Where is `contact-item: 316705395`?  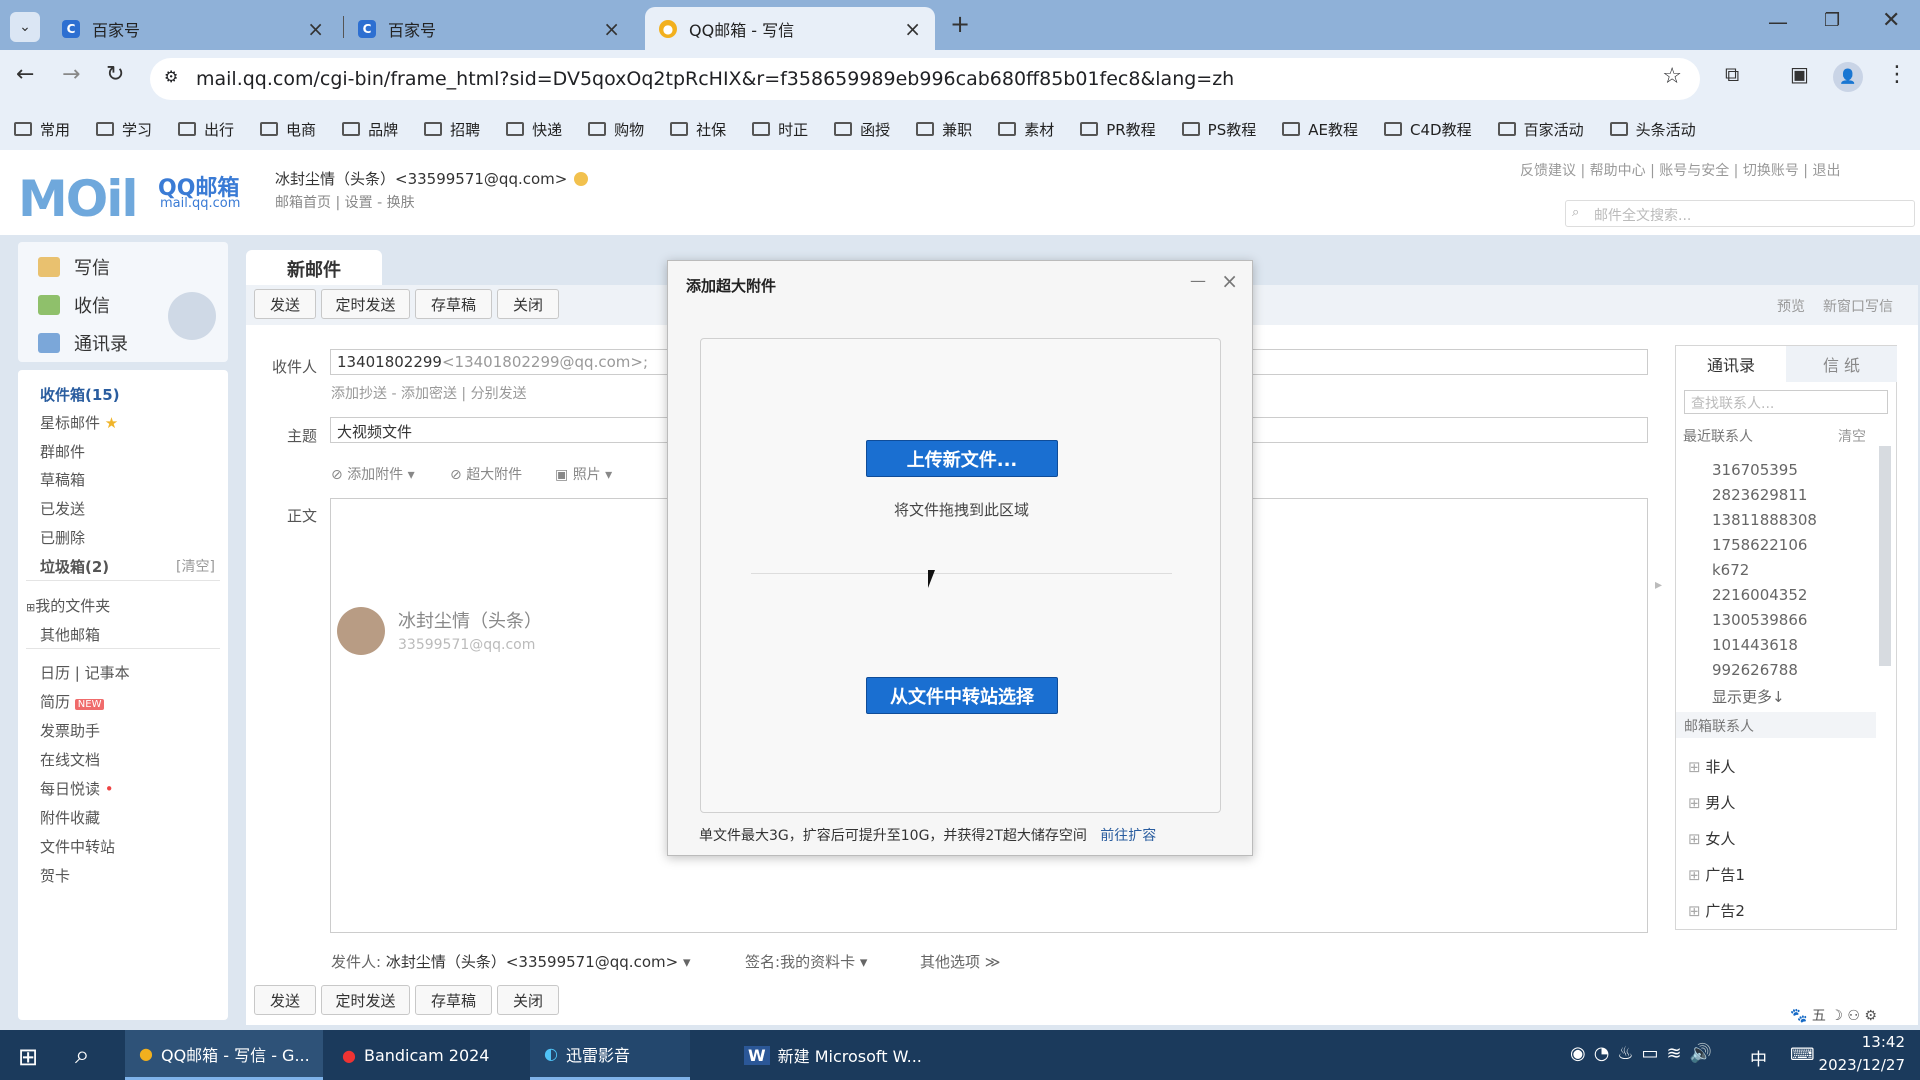 contact-item: 316705395 is located at coordinates (1755, 470).